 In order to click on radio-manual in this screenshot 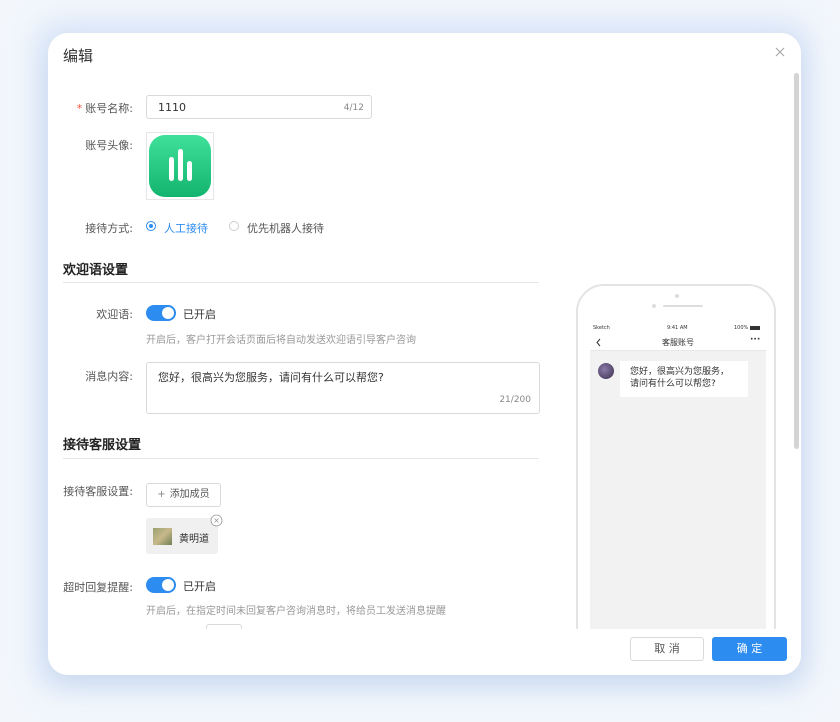, I will do `click(151, 226)`.